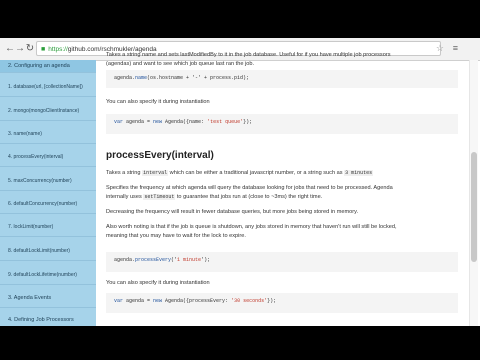 The image size is (480, 360). I want to click on lock-icon: ■, so click(43, 49).